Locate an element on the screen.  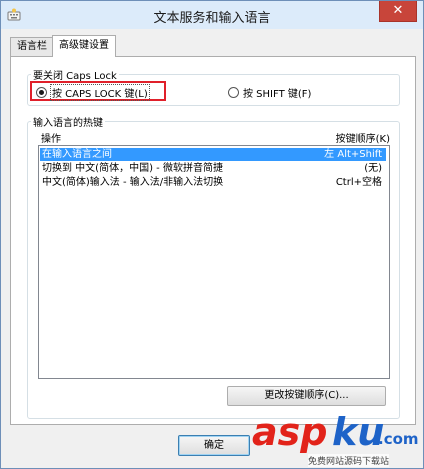
column-header-key-sequence: 按键顺序(K) is located at coordinates (362, 139).